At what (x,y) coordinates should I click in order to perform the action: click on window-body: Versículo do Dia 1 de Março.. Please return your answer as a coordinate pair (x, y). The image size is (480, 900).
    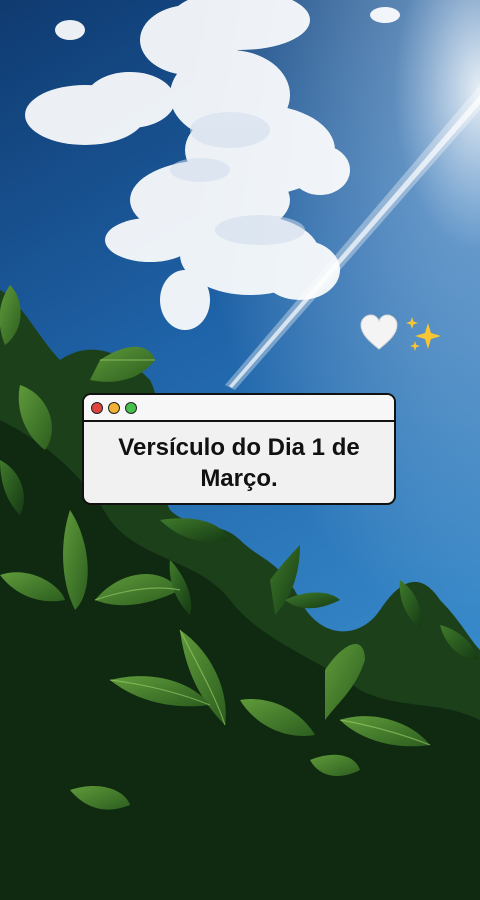
    Looking at the image, I should click on (239, 462).